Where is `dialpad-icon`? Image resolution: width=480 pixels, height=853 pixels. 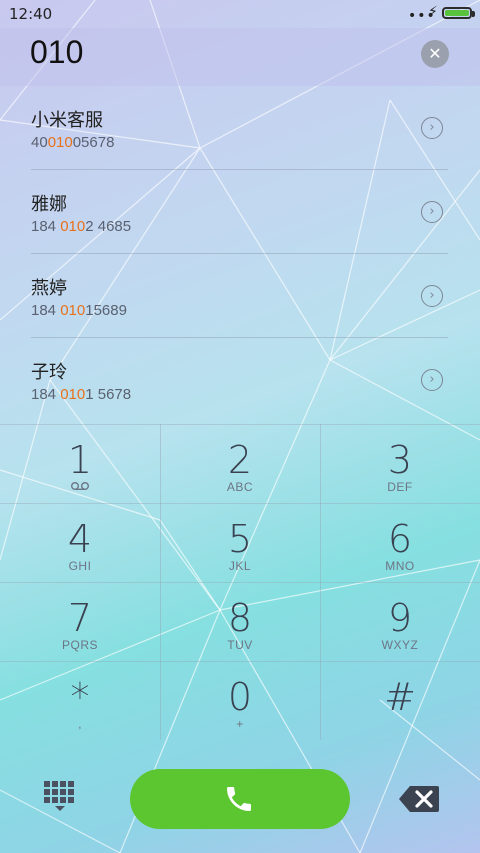 dialpad-icon is located at coordinates (60, 800).